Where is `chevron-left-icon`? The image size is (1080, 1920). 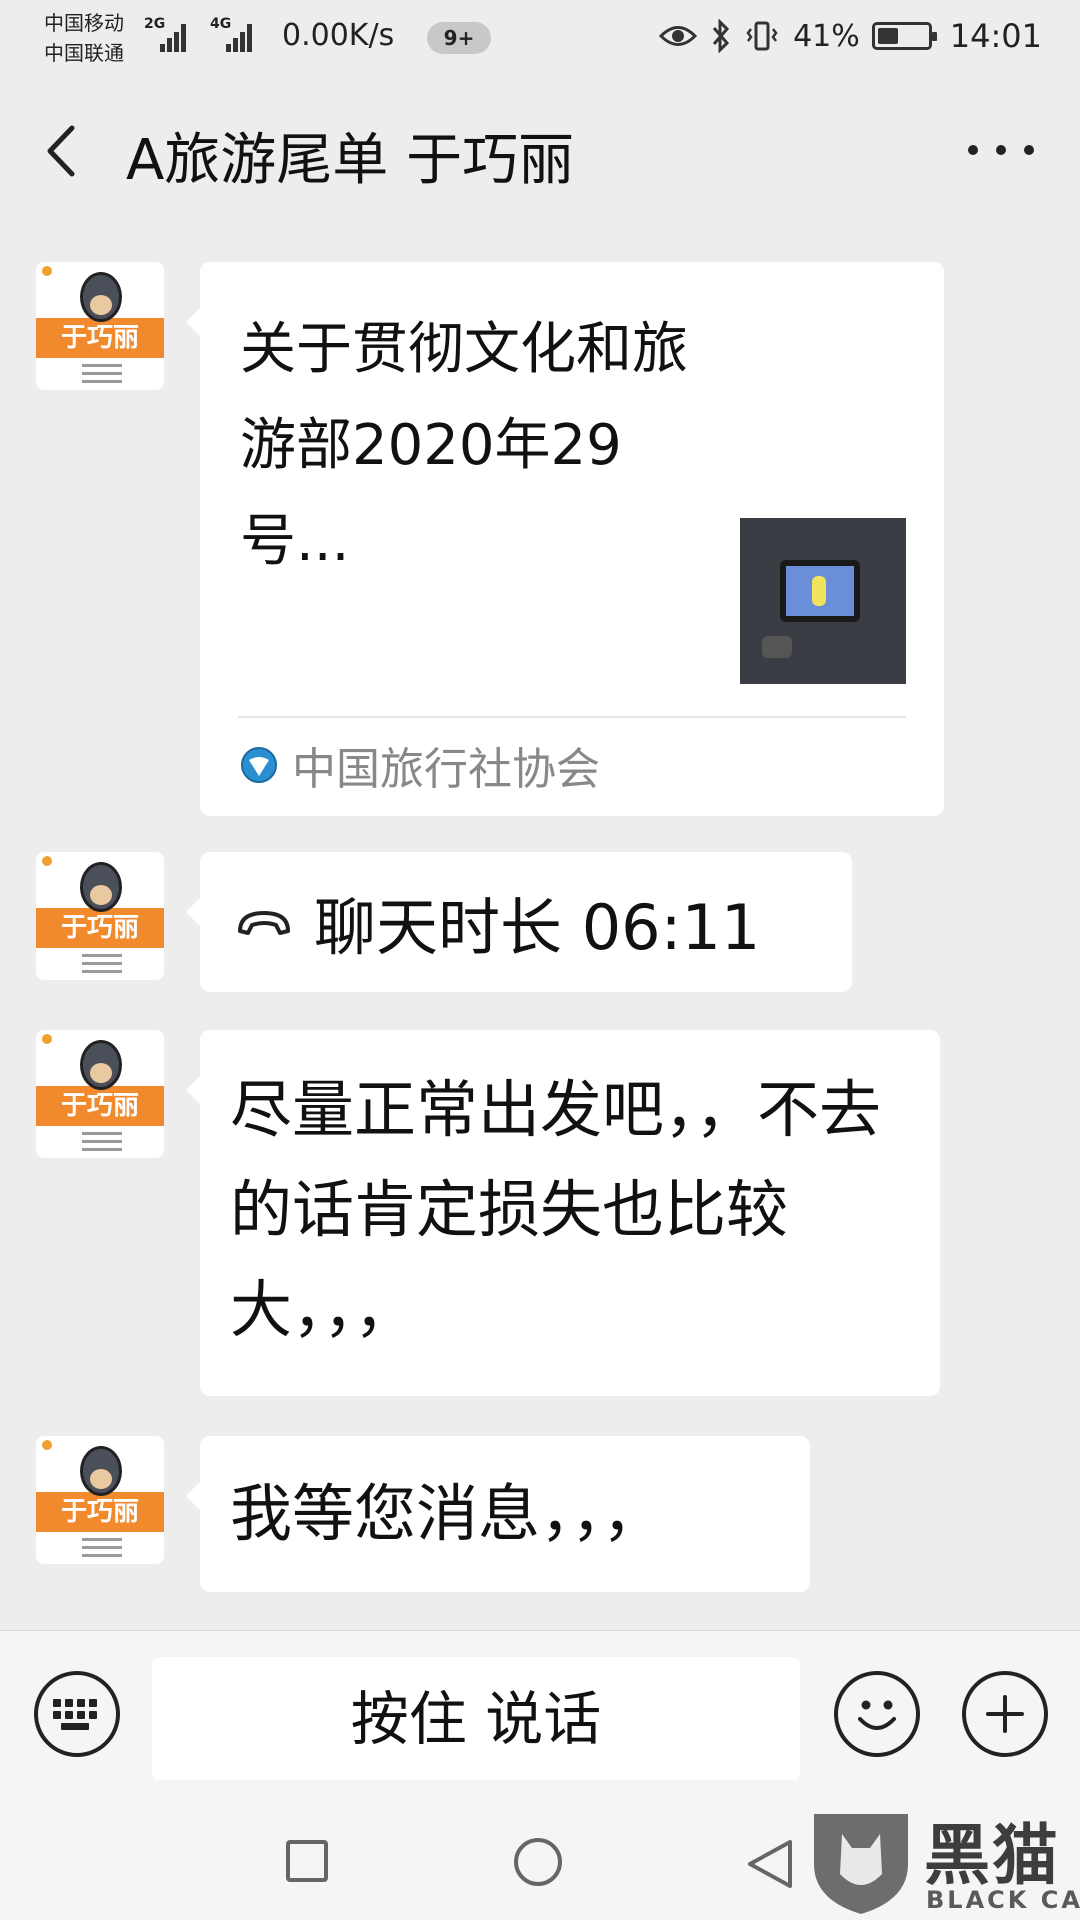 chevron-left-icon is located at coordinates (61, 151).